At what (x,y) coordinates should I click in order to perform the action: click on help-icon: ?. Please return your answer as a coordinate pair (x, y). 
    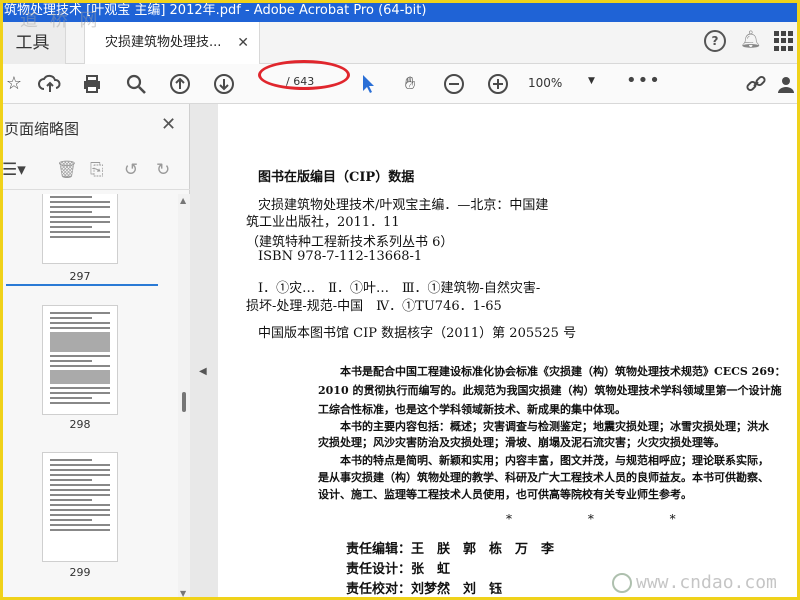
    Looking at the image, I should click on (715, 41).